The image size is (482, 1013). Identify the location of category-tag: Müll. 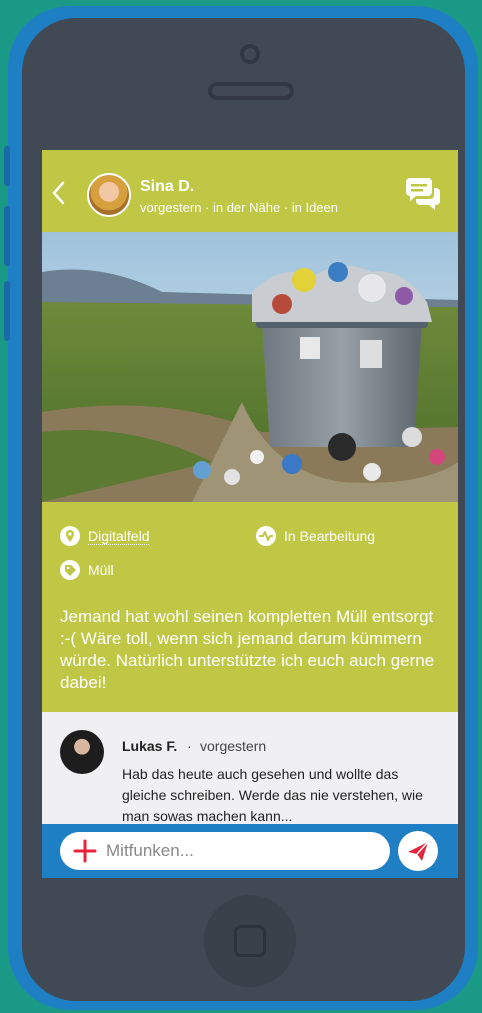
(87, 570).